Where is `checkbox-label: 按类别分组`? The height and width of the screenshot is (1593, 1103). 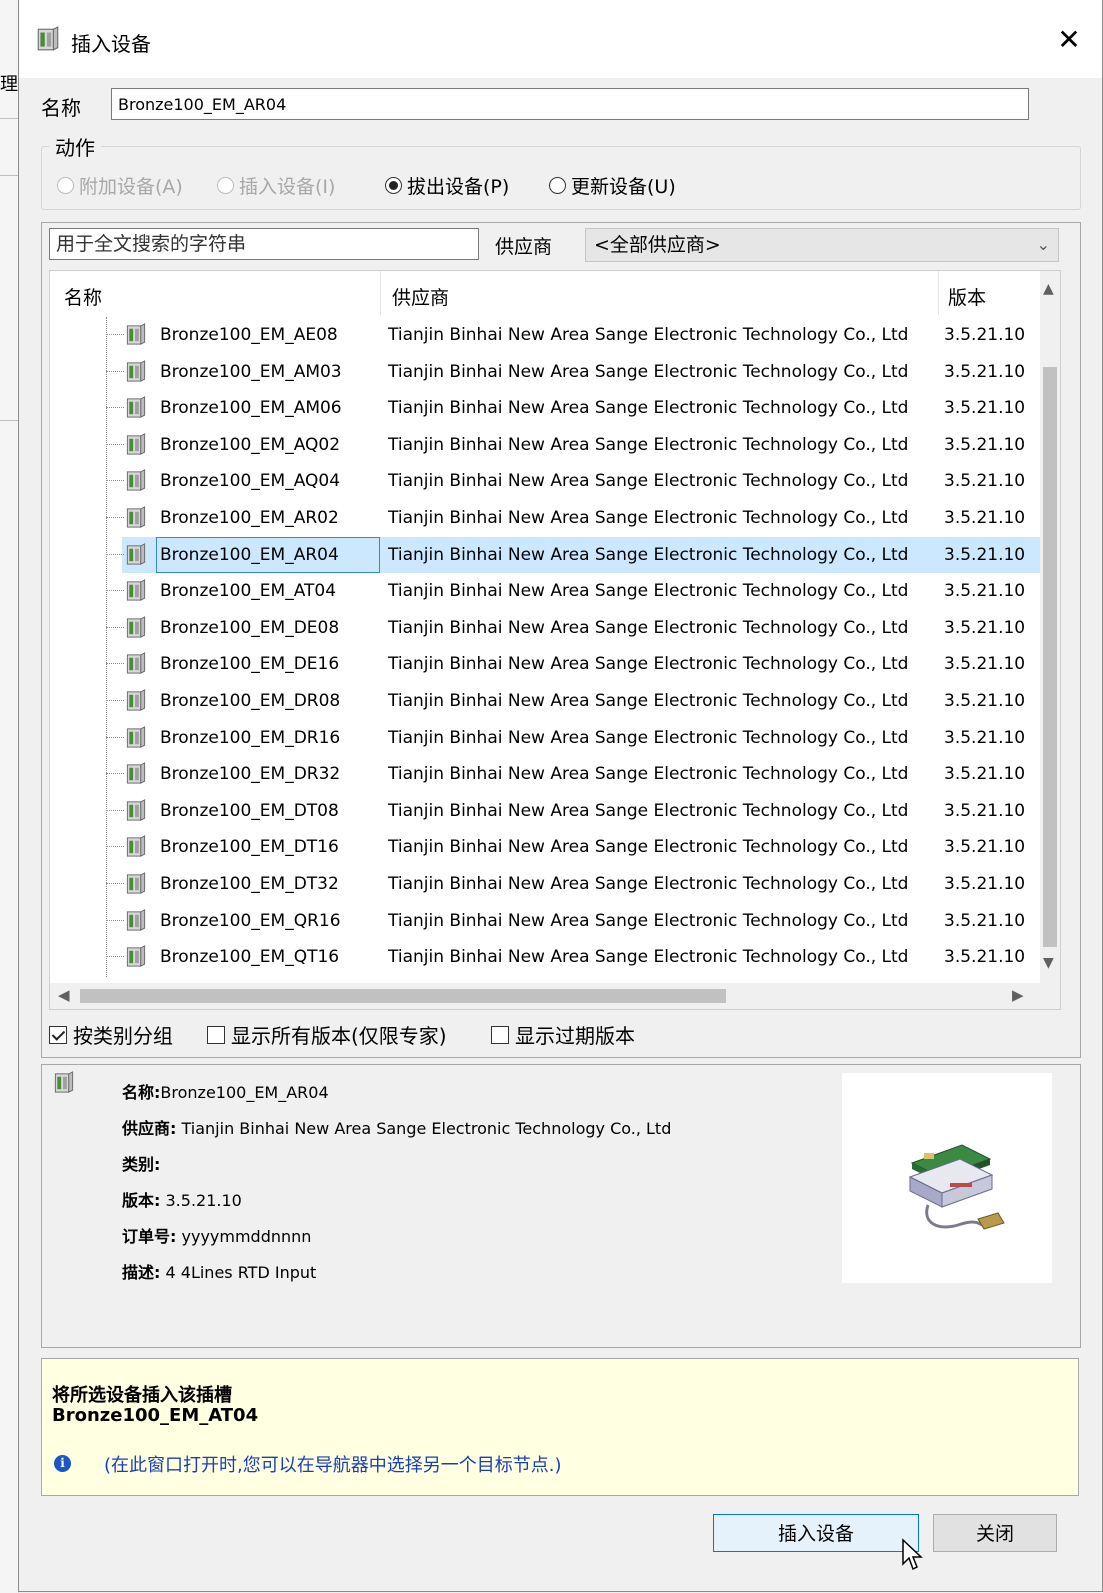 checkbox-label: 按类别分组 is located at coordinates (123, 1036).